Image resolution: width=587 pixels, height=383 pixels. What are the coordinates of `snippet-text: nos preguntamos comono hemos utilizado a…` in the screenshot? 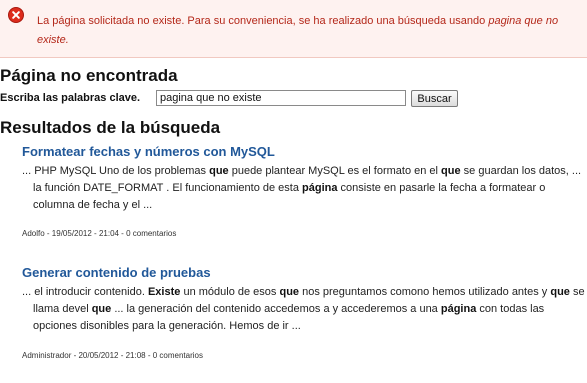 It's located at (425, 292).